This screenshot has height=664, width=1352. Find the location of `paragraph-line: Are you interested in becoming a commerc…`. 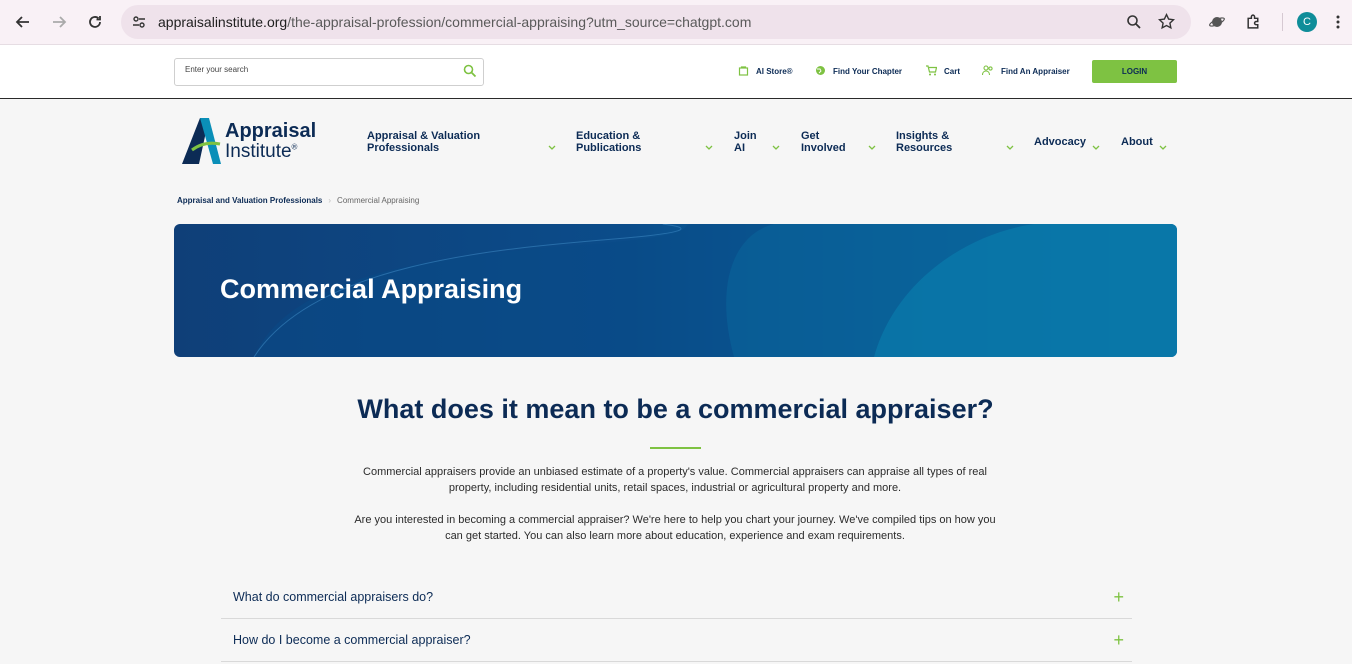

paragraph-line: Are you interested in becoming a commerc… is located at coordinates (675, 520).